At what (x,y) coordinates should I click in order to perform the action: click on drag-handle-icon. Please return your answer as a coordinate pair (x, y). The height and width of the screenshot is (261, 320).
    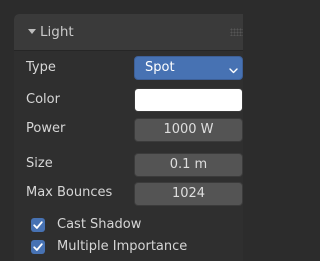
    Looking at the image, I should click on (236, 32).